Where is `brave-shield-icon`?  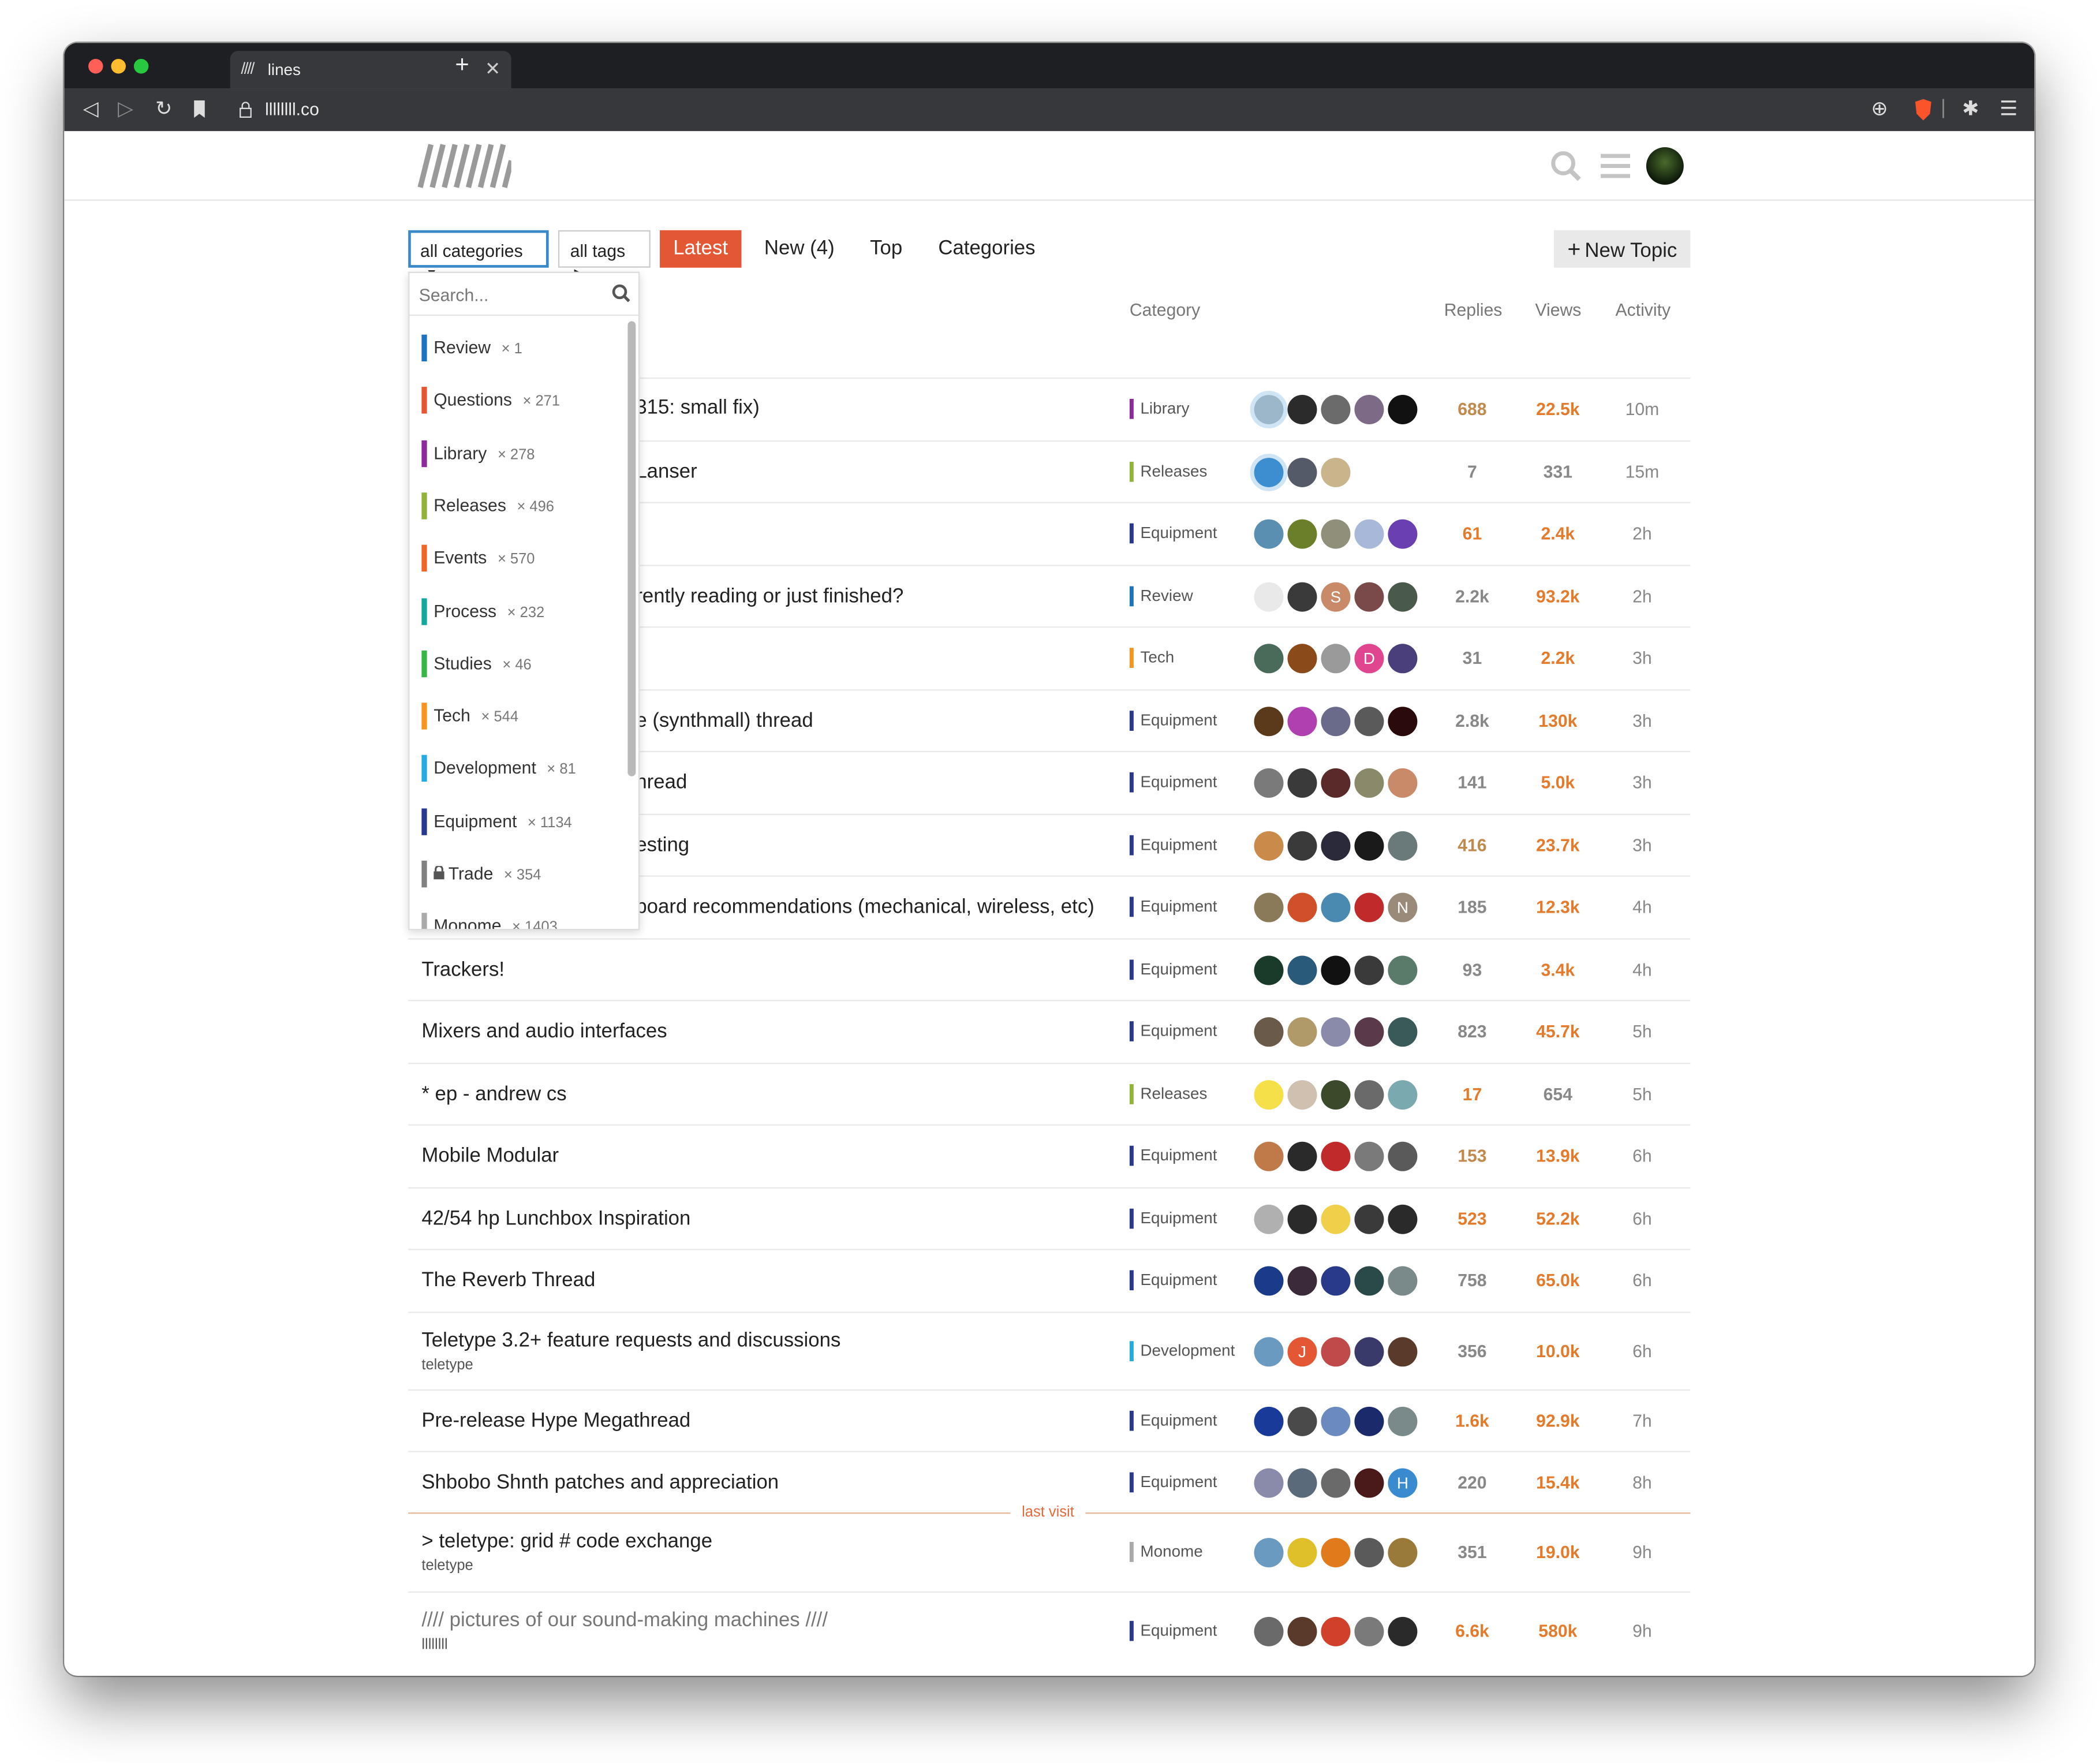
brave-shield-icon is located at coordinates (1923, 110).